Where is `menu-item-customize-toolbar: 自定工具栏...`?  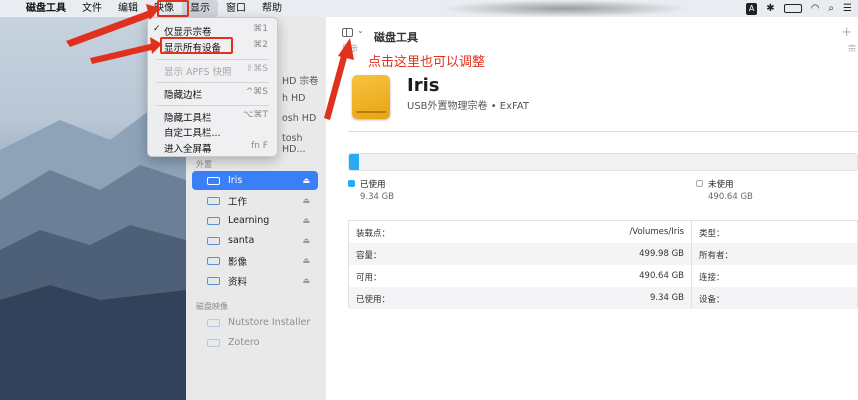 menu-item-customize-toolbar: 自定工具栏... is located at coordinates (212, 131).